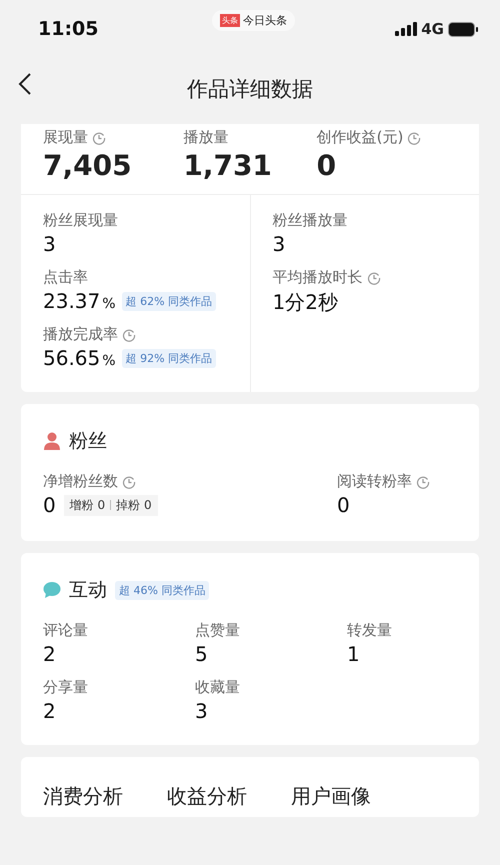  I want to click on metric-value: 7,405, so click(88, 165).